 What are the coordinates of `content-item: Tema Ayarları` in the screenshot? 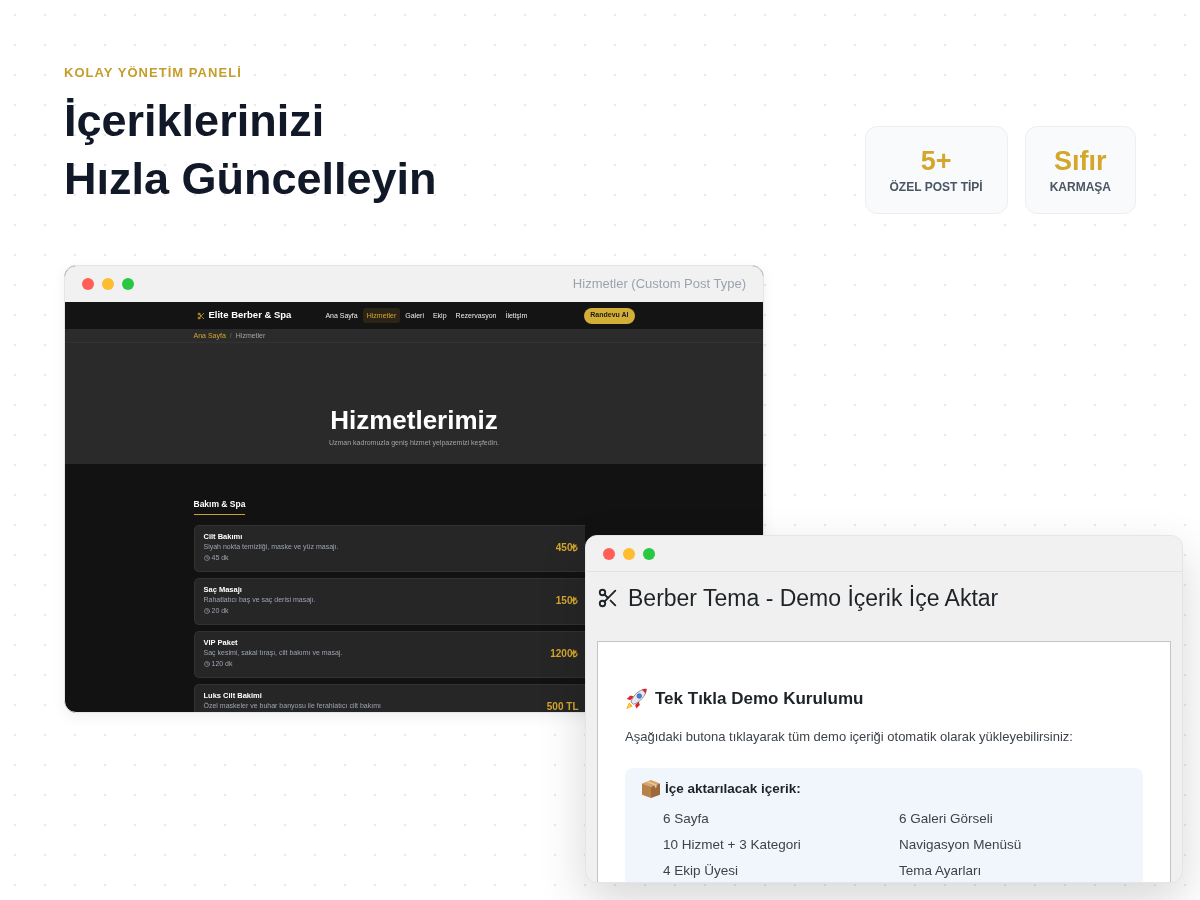 It's located at (940, 871).